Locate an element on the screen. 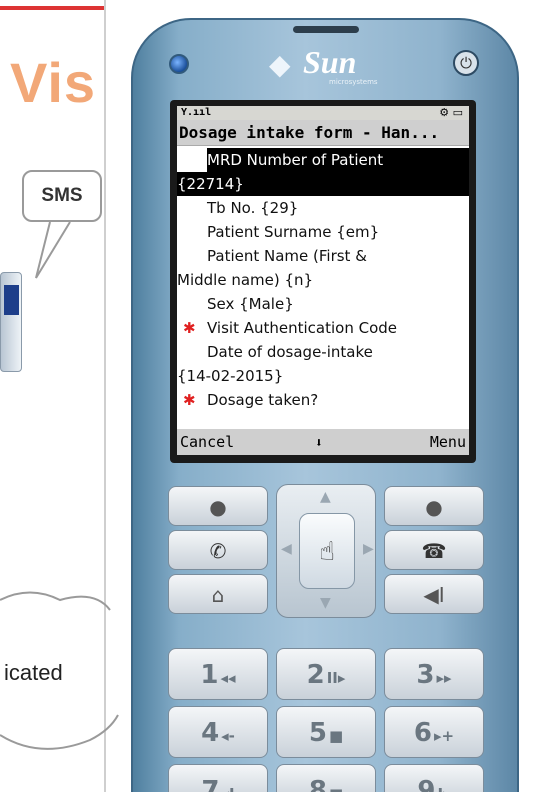  form-field-sex: Sex {Male} is located at coordinates (323, 304).